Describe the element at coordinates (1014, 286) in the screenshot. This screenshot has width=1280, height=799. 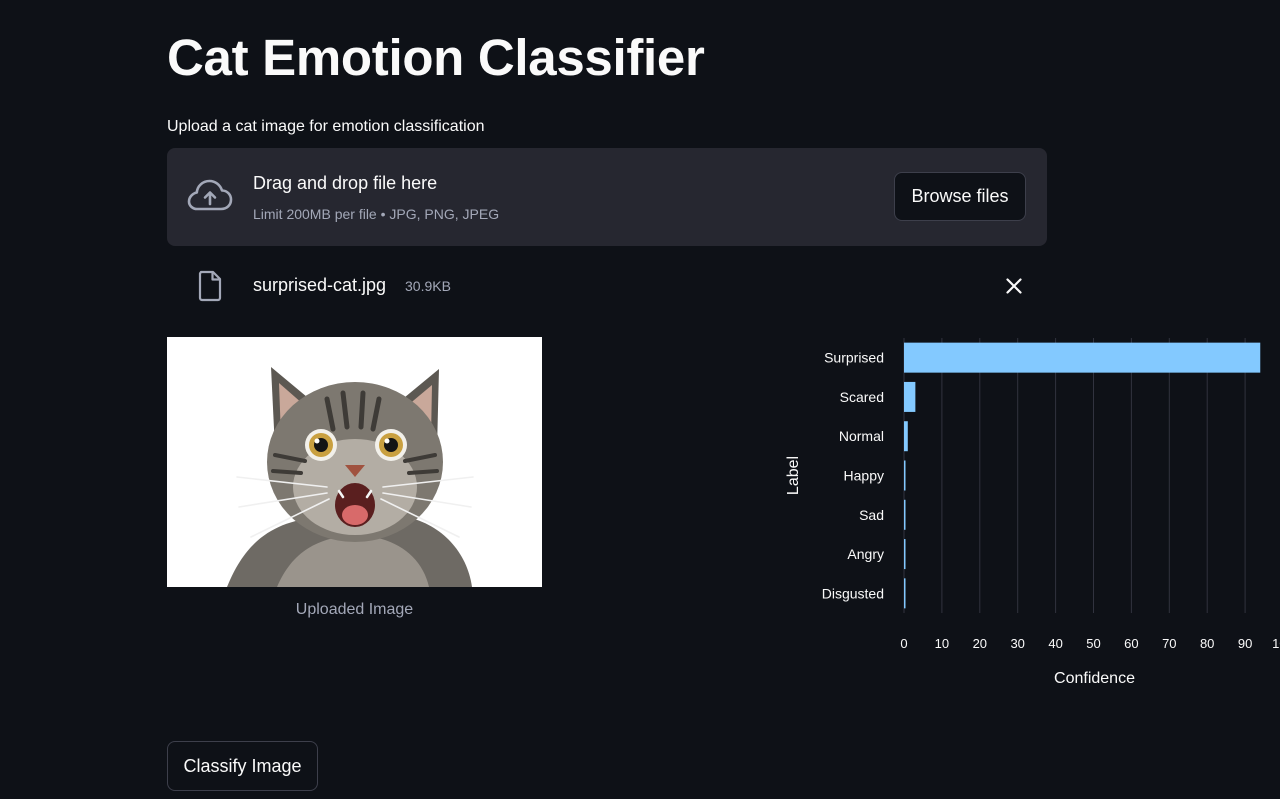
I see `close-icon` at that location.